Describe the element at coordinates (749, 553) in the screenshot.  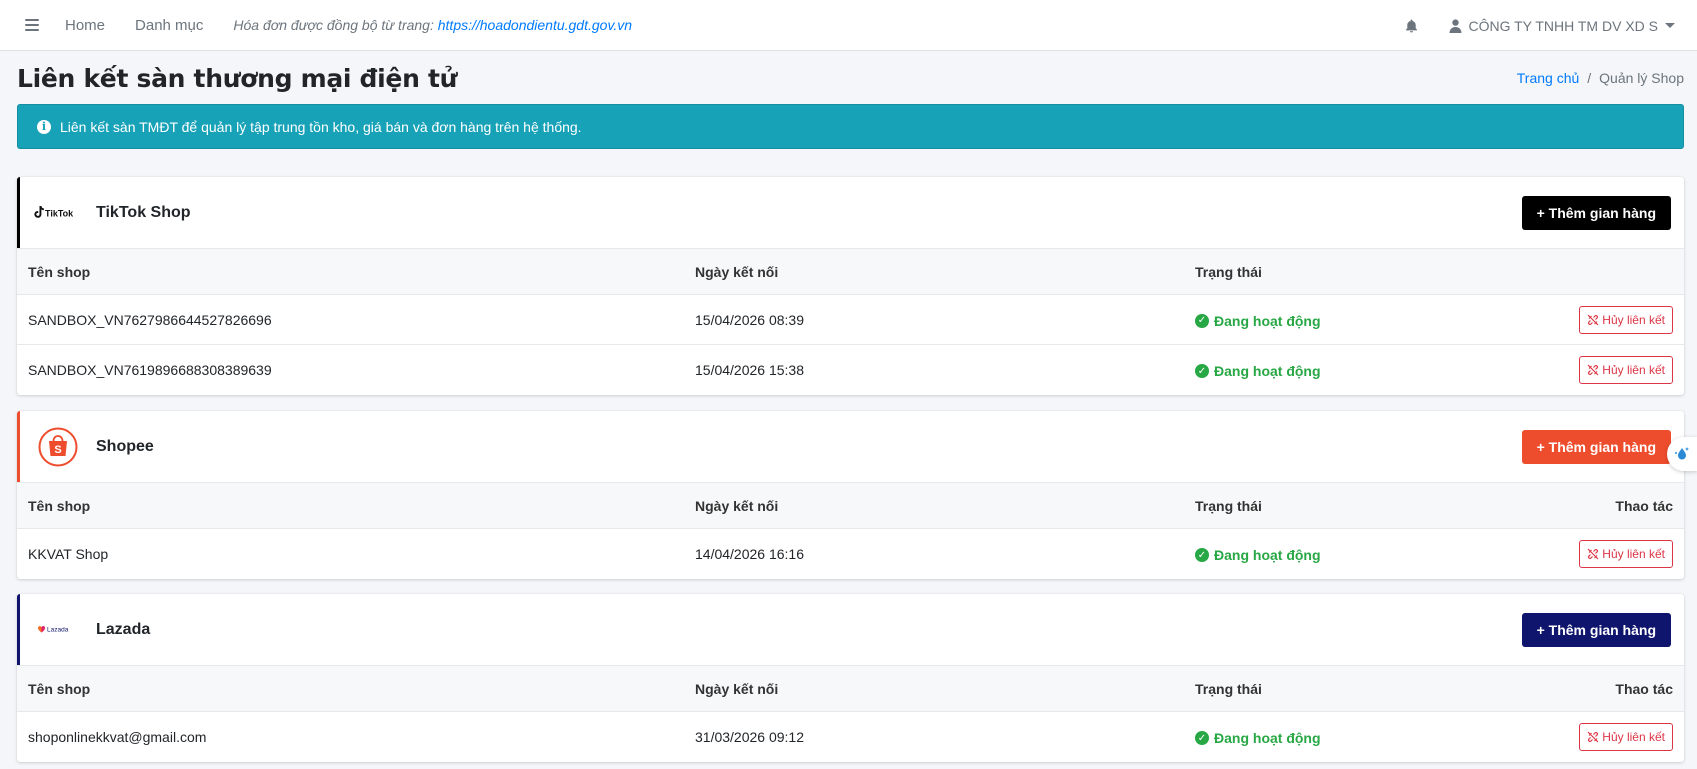
I see `connect-date-cell: 14/04/2026 16:16` at that location.